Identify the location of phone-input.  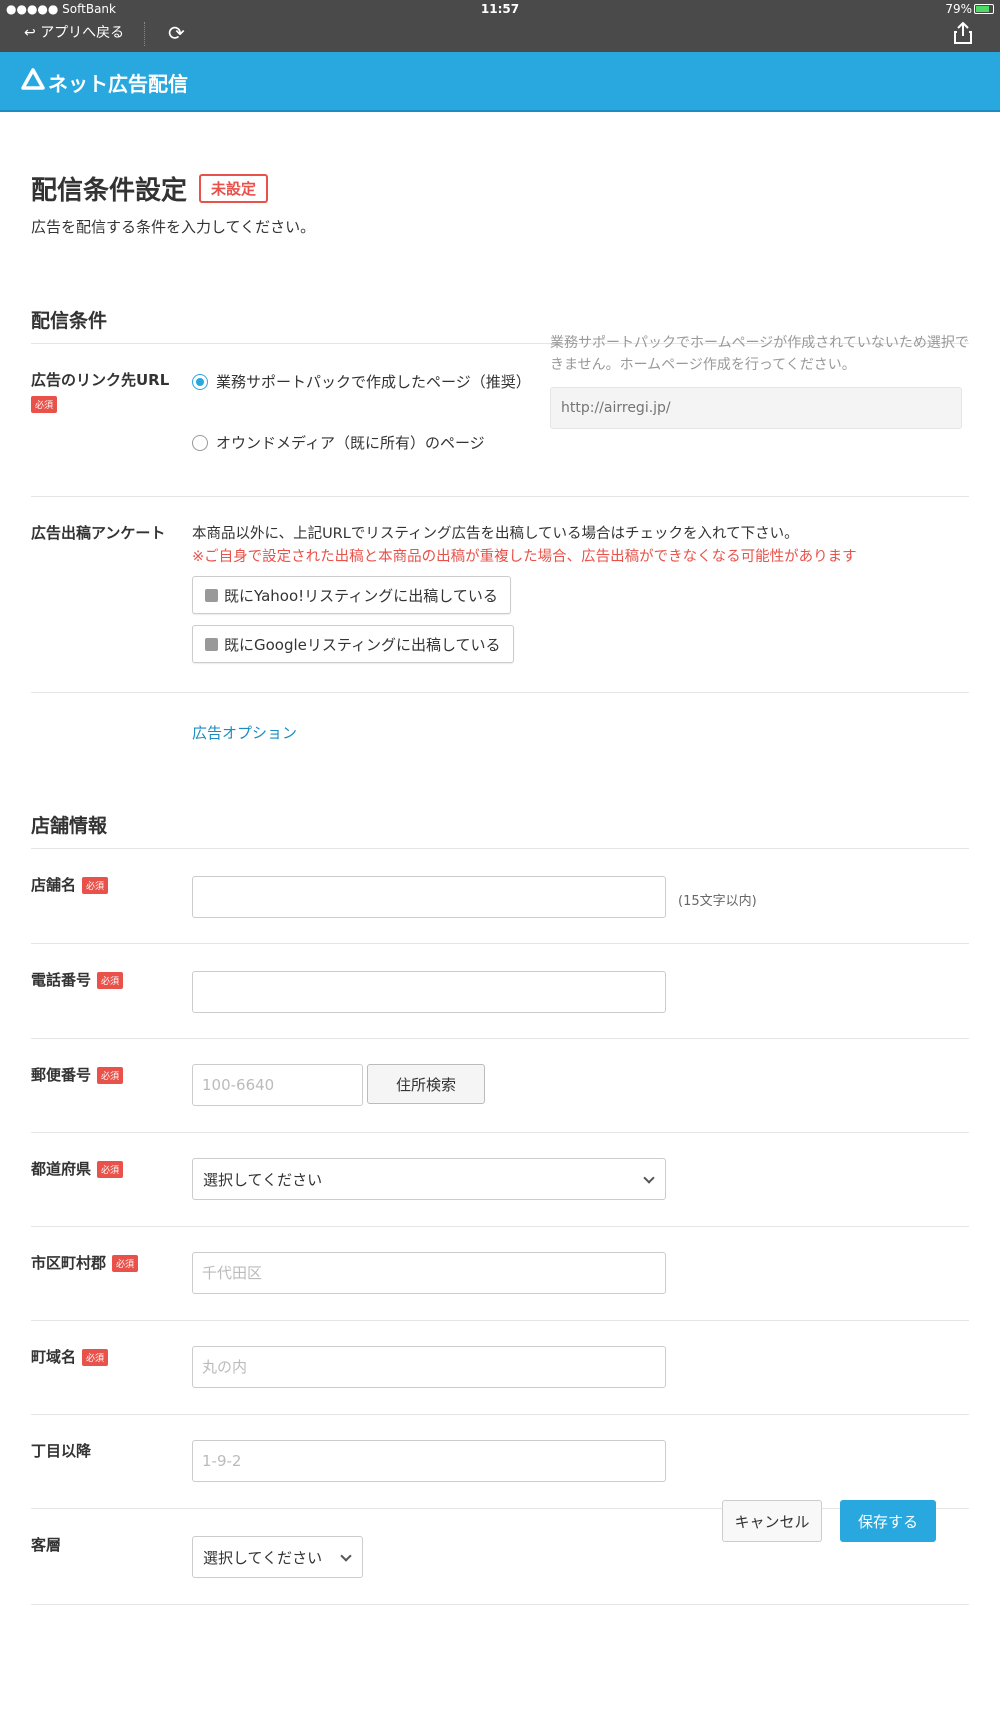
(429, 992).